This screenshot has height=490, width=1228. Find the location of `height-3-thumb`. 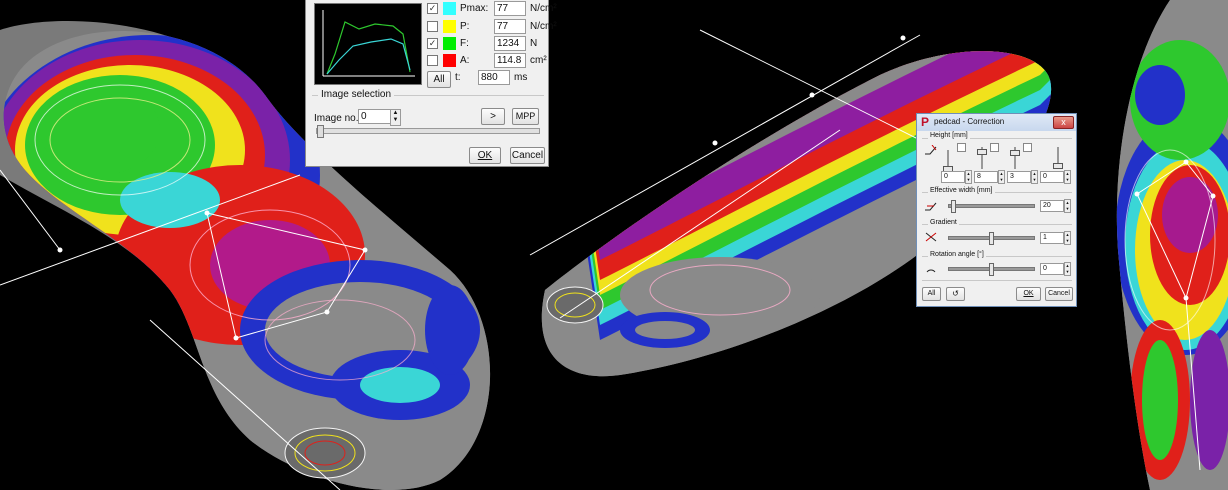

height-3-thumb is located at coordinates (1015, 153).